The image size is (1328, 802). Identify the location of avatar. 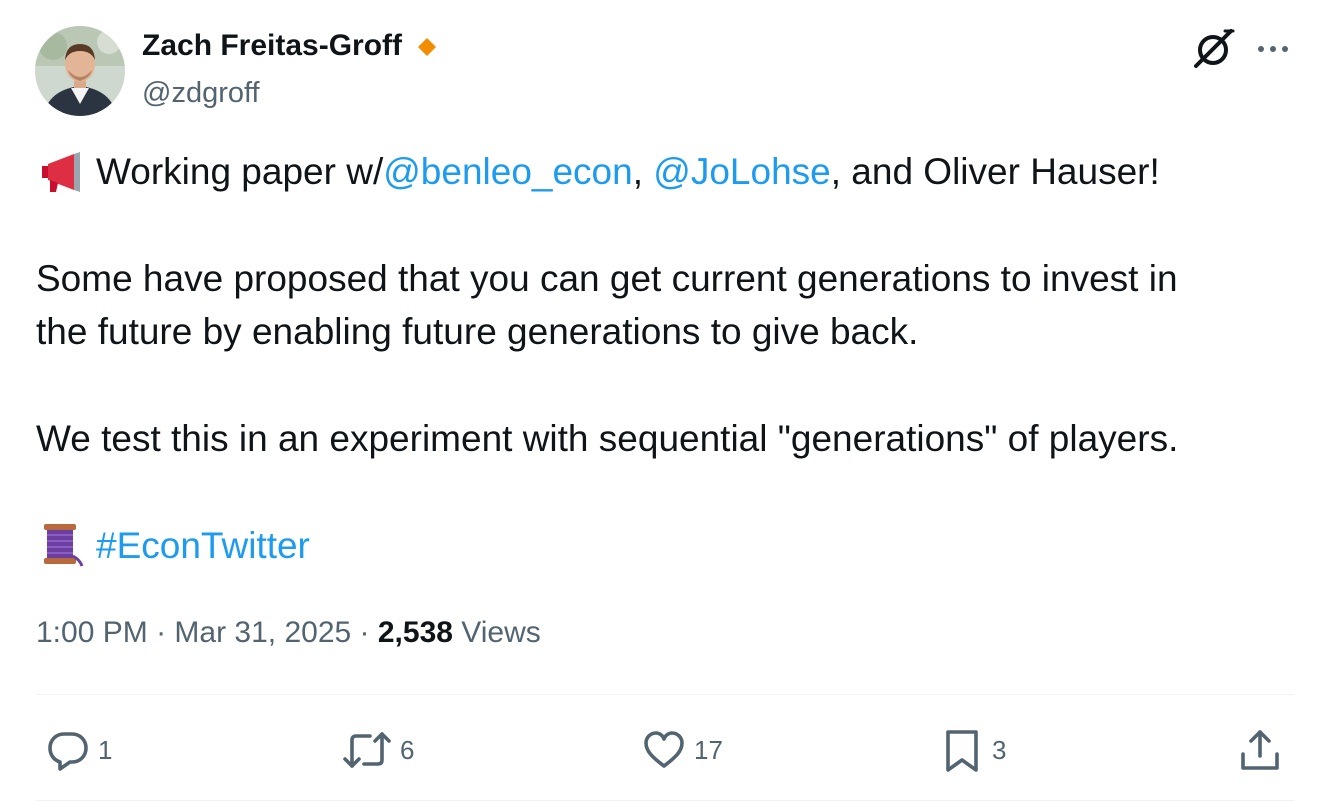
(80, 71).